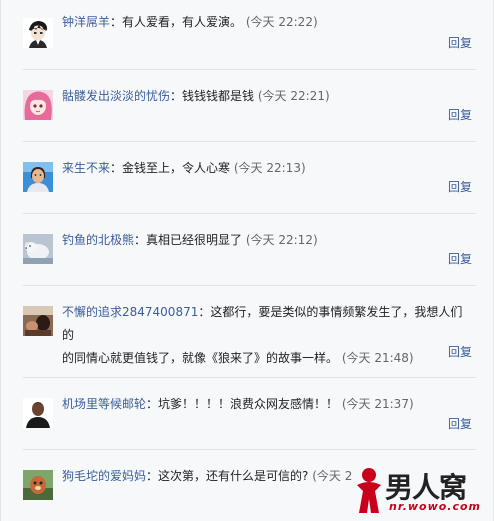 The height and width of the screenshot is (521, 494). Describe the element at coordinates (418, 491) in the screenshot. I see `watermark-logo: 男人窝 nr.wowo.com` at that location.